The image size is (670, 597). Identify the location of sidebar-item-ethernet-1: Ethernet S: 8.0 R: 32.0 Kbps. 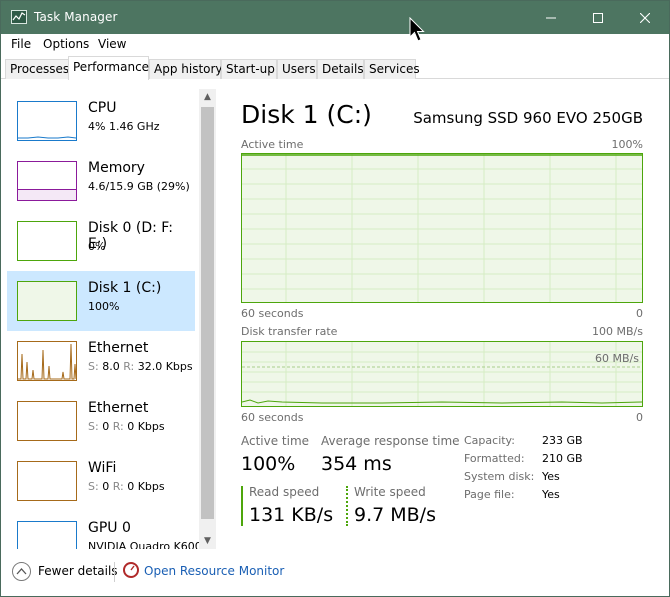
(101, 361).